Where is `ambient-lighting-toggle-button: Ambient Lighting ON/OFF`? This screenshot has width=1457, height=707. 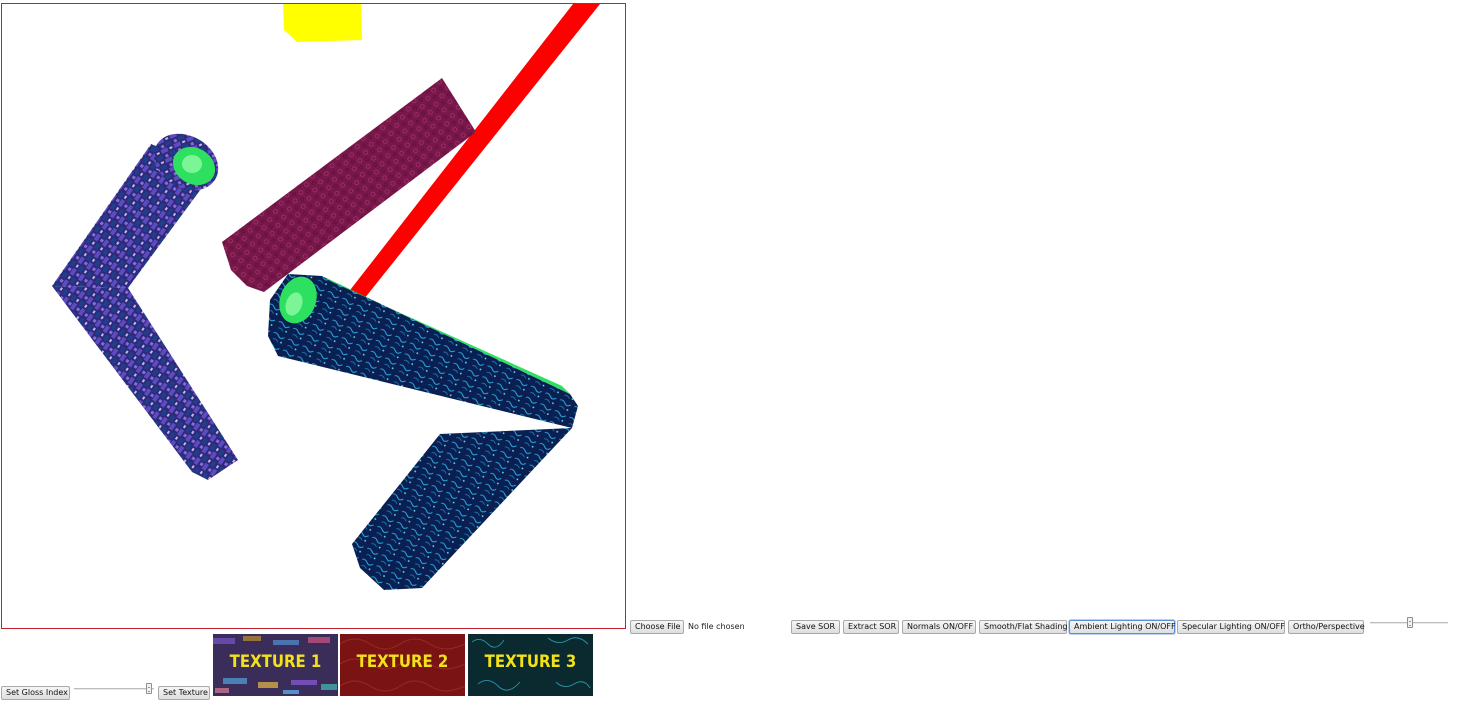 ambient-lighting-toggle-button: Ambient Lighting ON/OFF is located at coordinates (1122, 627).